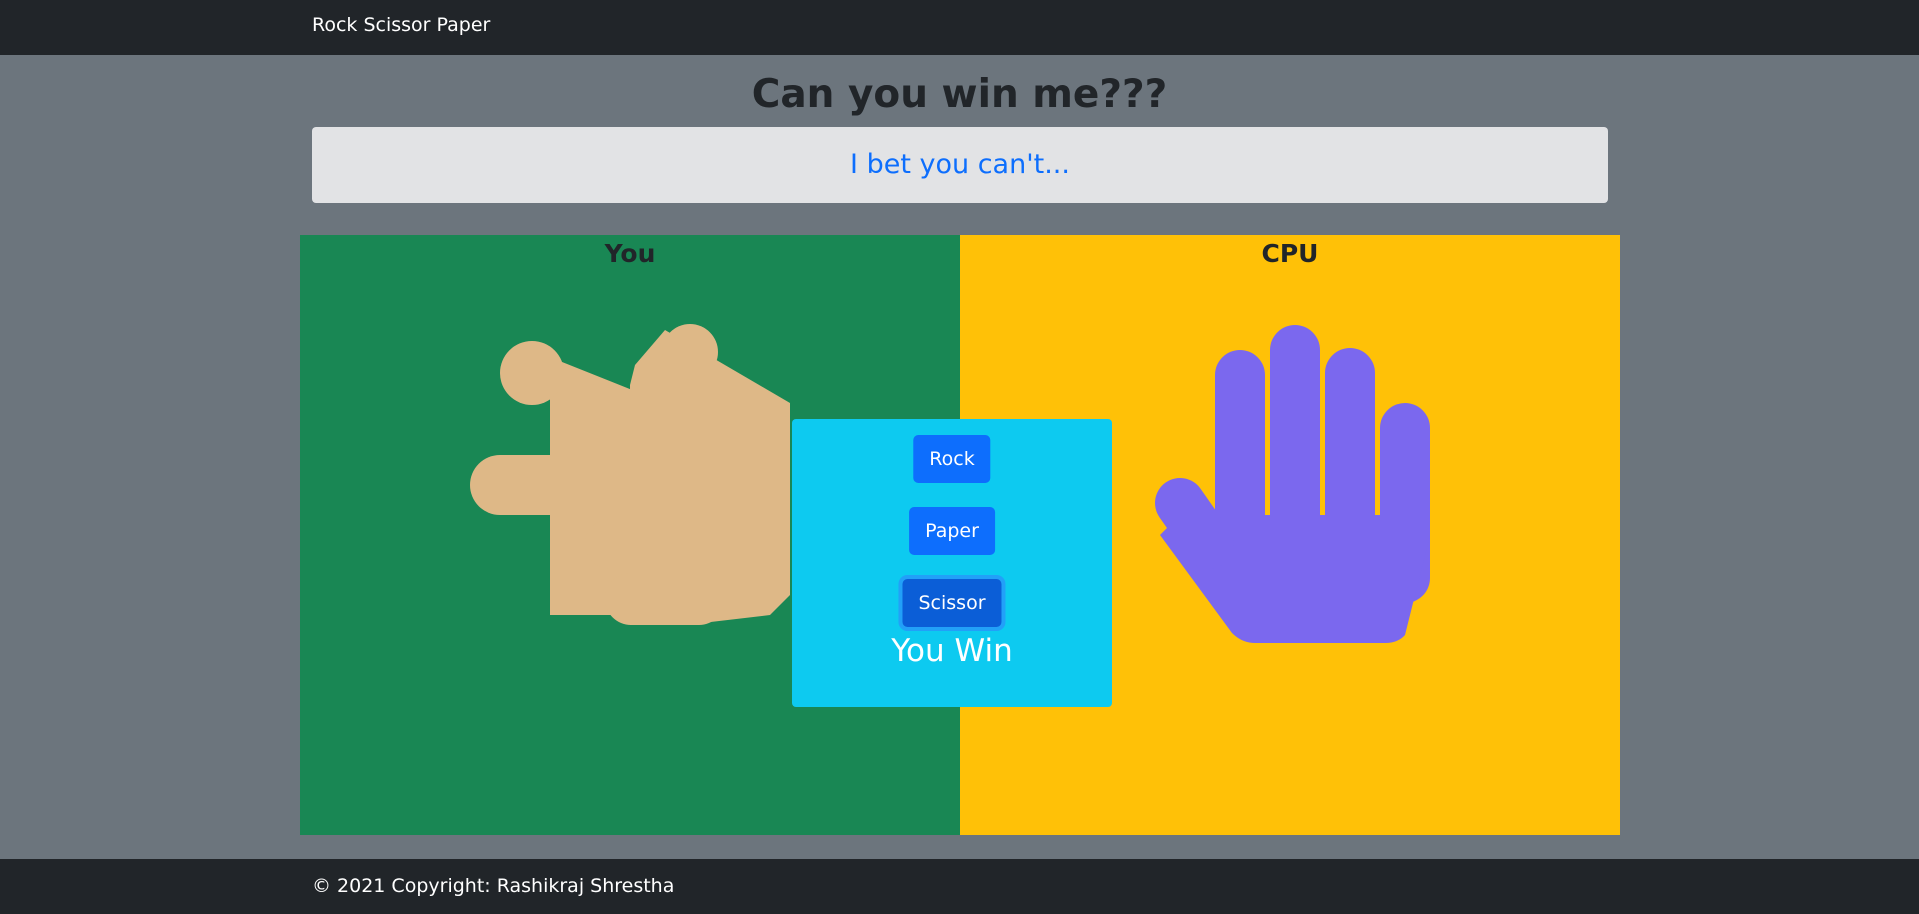 The width and height of the screenshot is (1919, 914). I want to click on copyright-text: © 2021 Copyright: Rashikraj Shrestha, so click(493, 886).